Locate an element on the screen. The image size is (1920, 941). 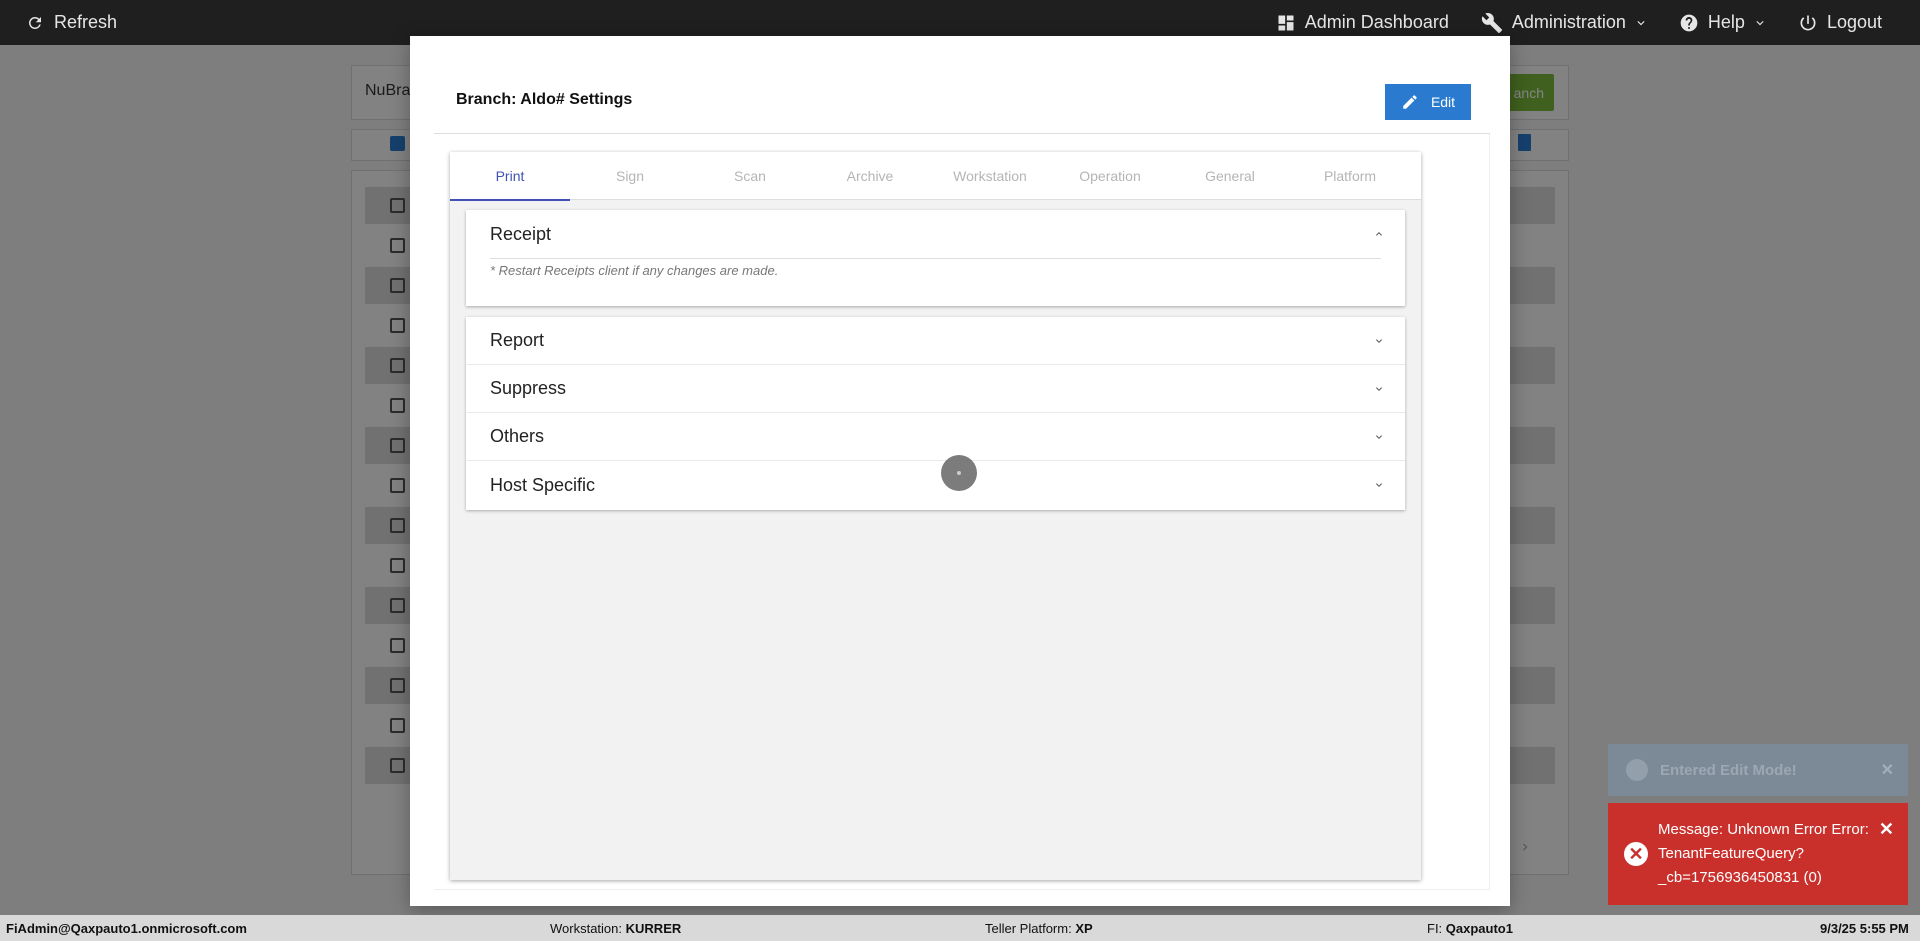
tab-scan: Scan is located at coordinates (750, 176).